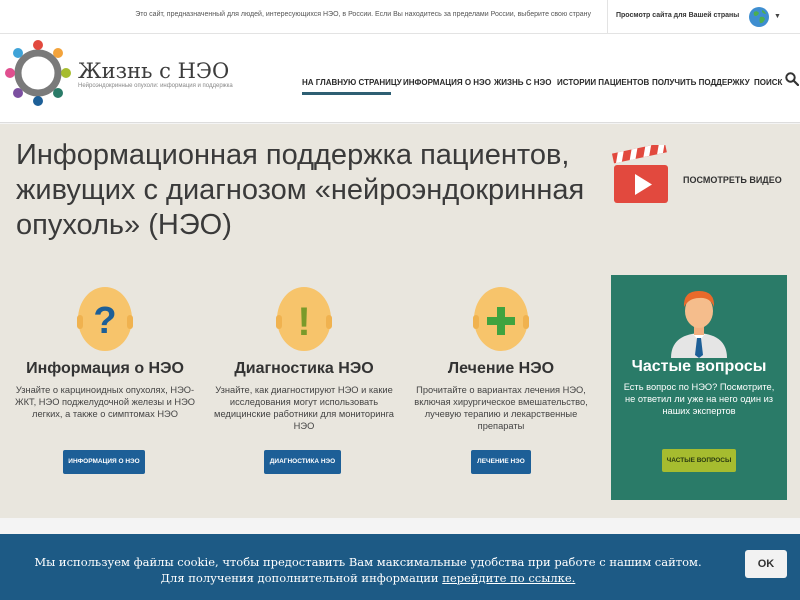 This screenshot has width=800, height=600. I want to click on card-title: Лечение НЭО, so click(501, 368).